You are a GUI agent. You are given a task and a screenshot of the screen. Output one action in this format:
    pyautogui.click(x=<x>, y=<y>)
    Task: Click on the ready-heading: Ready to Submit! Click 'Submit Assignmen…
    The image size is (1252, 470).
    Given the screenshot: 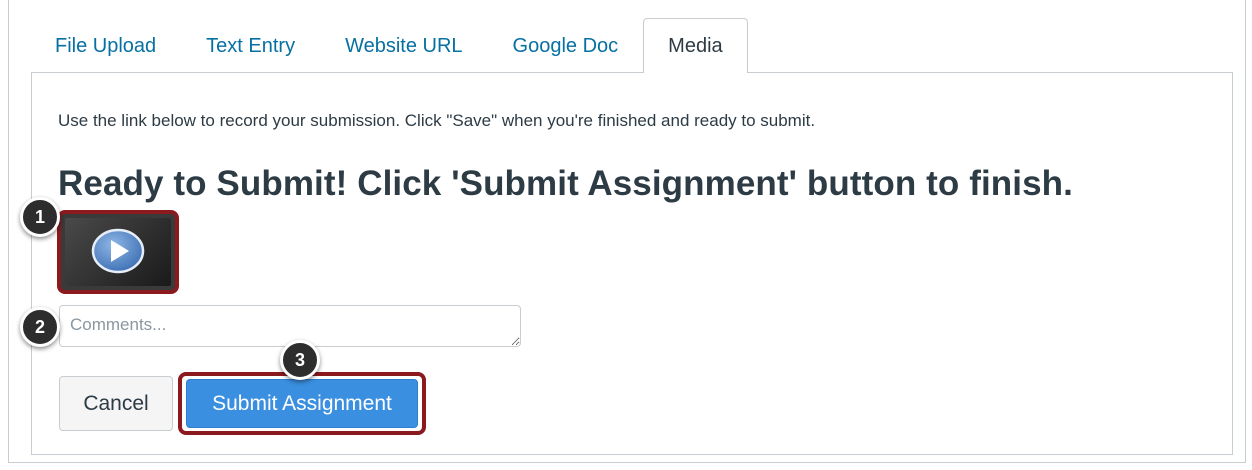 What is the action you would take?
    pyautogui.click(x=565, y=183)
    